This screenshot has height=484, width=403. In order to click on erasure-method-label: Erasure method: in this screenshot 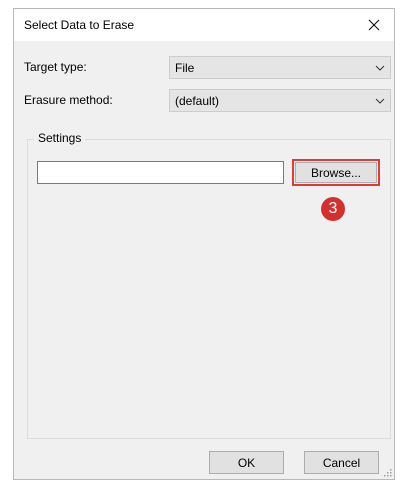, I will do `click(68, 100)`.